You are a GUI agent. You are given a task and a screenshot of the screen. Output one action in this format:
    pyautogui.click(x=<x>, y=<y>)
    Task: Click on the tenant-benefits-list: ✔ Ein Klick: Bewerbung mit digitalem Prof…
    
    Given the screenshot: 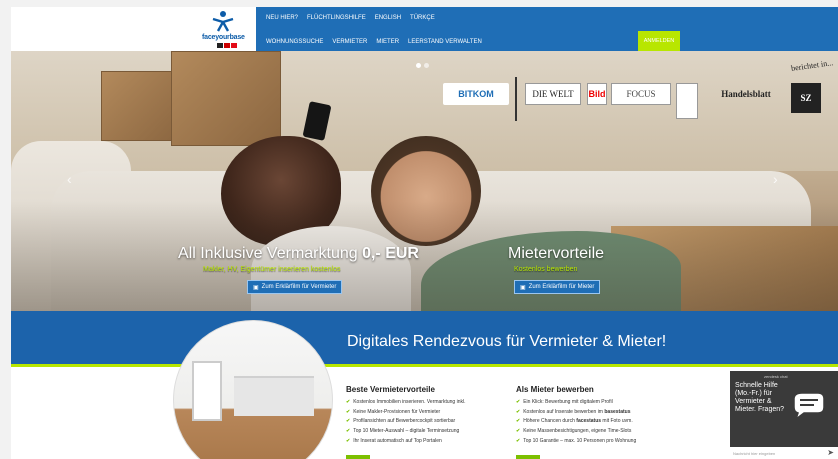 What is the action you would take?
    pyautogui.click(x=603, y=422)
    